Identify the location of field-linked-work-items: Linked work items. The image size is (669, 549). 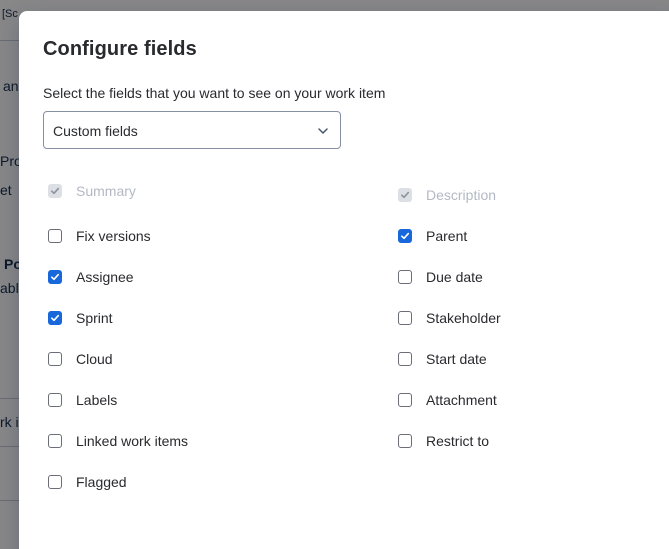
(118, 441).